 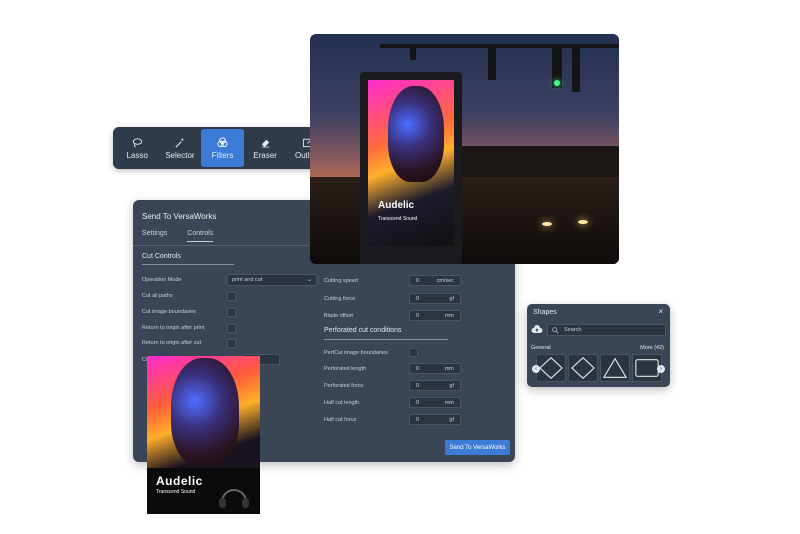 What do you see at coordinates (309, 280) in the screenshot?
I see `chevron-down-icon: ⌄` at bounding box center [309, 280].